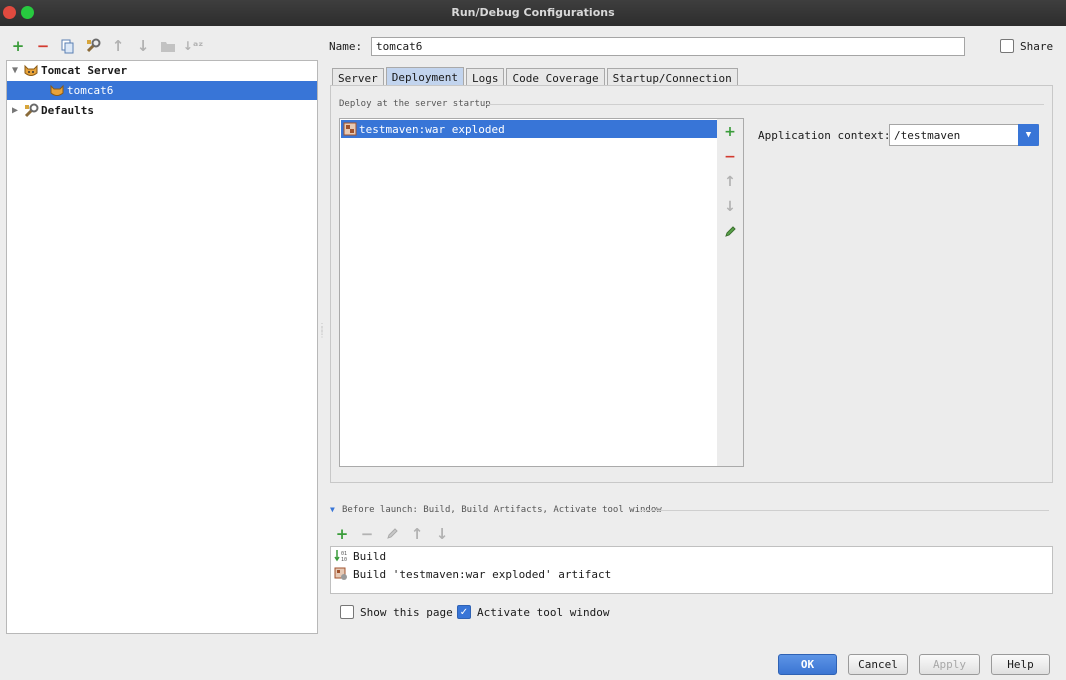 This screenshot has width=1066, height=680. What do you see at coordinates (193, 46) in the screenshot?
I see `sort-icon: ↓ᵃᶻ` at bounding box center [193, 46].